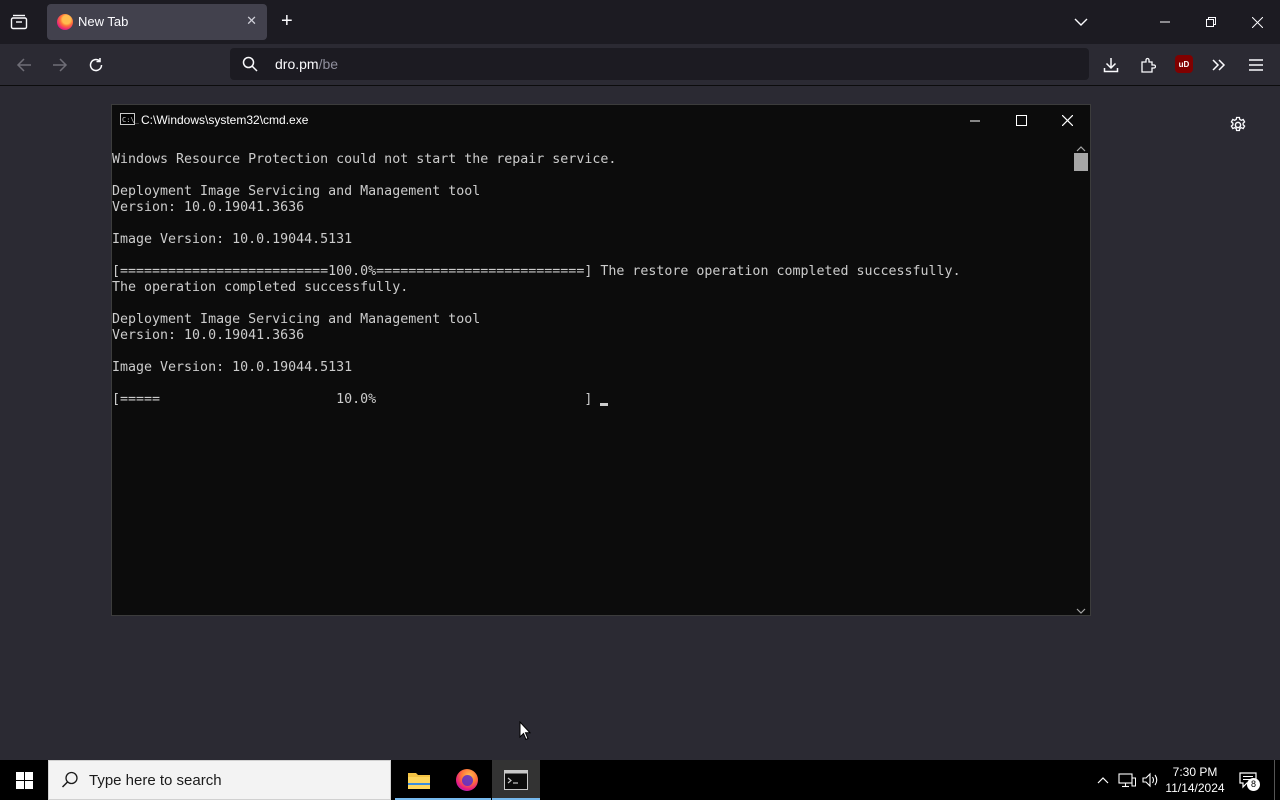  Describe the element at coordinates (251, 21) in the screenshot. I see `tab-close-icon: ✕` at that location.